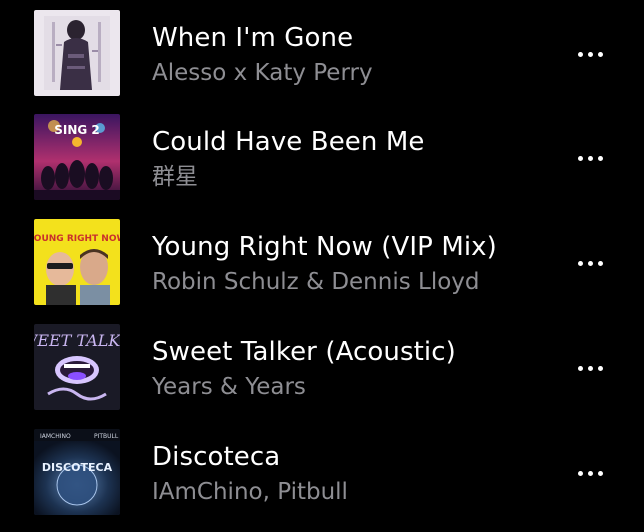  I want to click on album-art-discoteca: IAMCHINO PITBULL DISCOTECA, so click(77, 472).